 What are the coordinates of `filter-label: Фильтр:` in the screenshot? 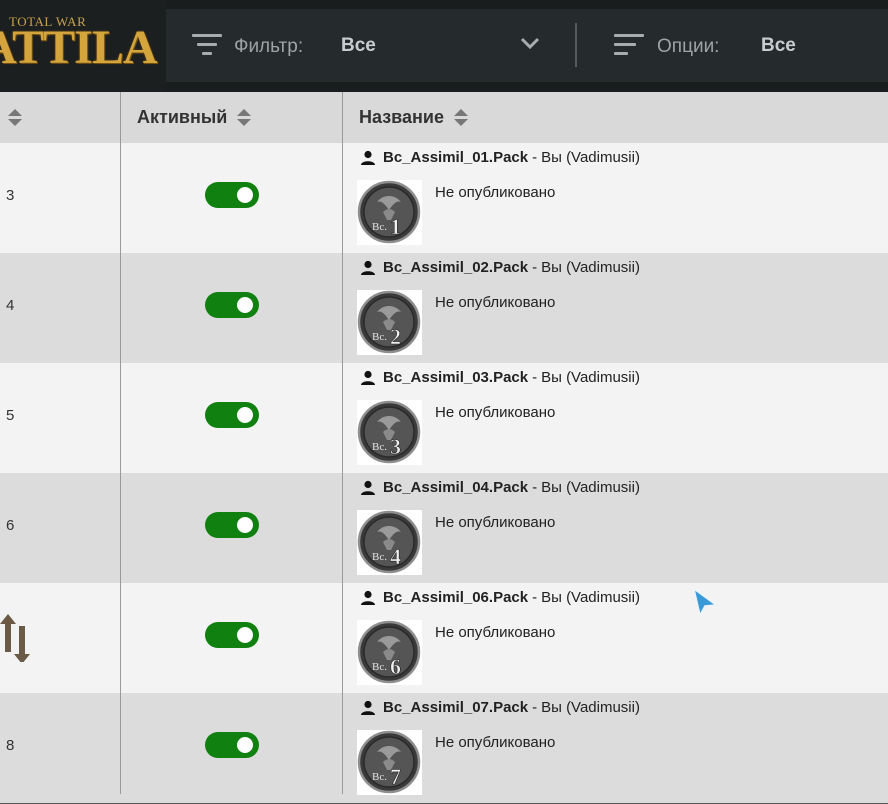 It's located at (269, 46).